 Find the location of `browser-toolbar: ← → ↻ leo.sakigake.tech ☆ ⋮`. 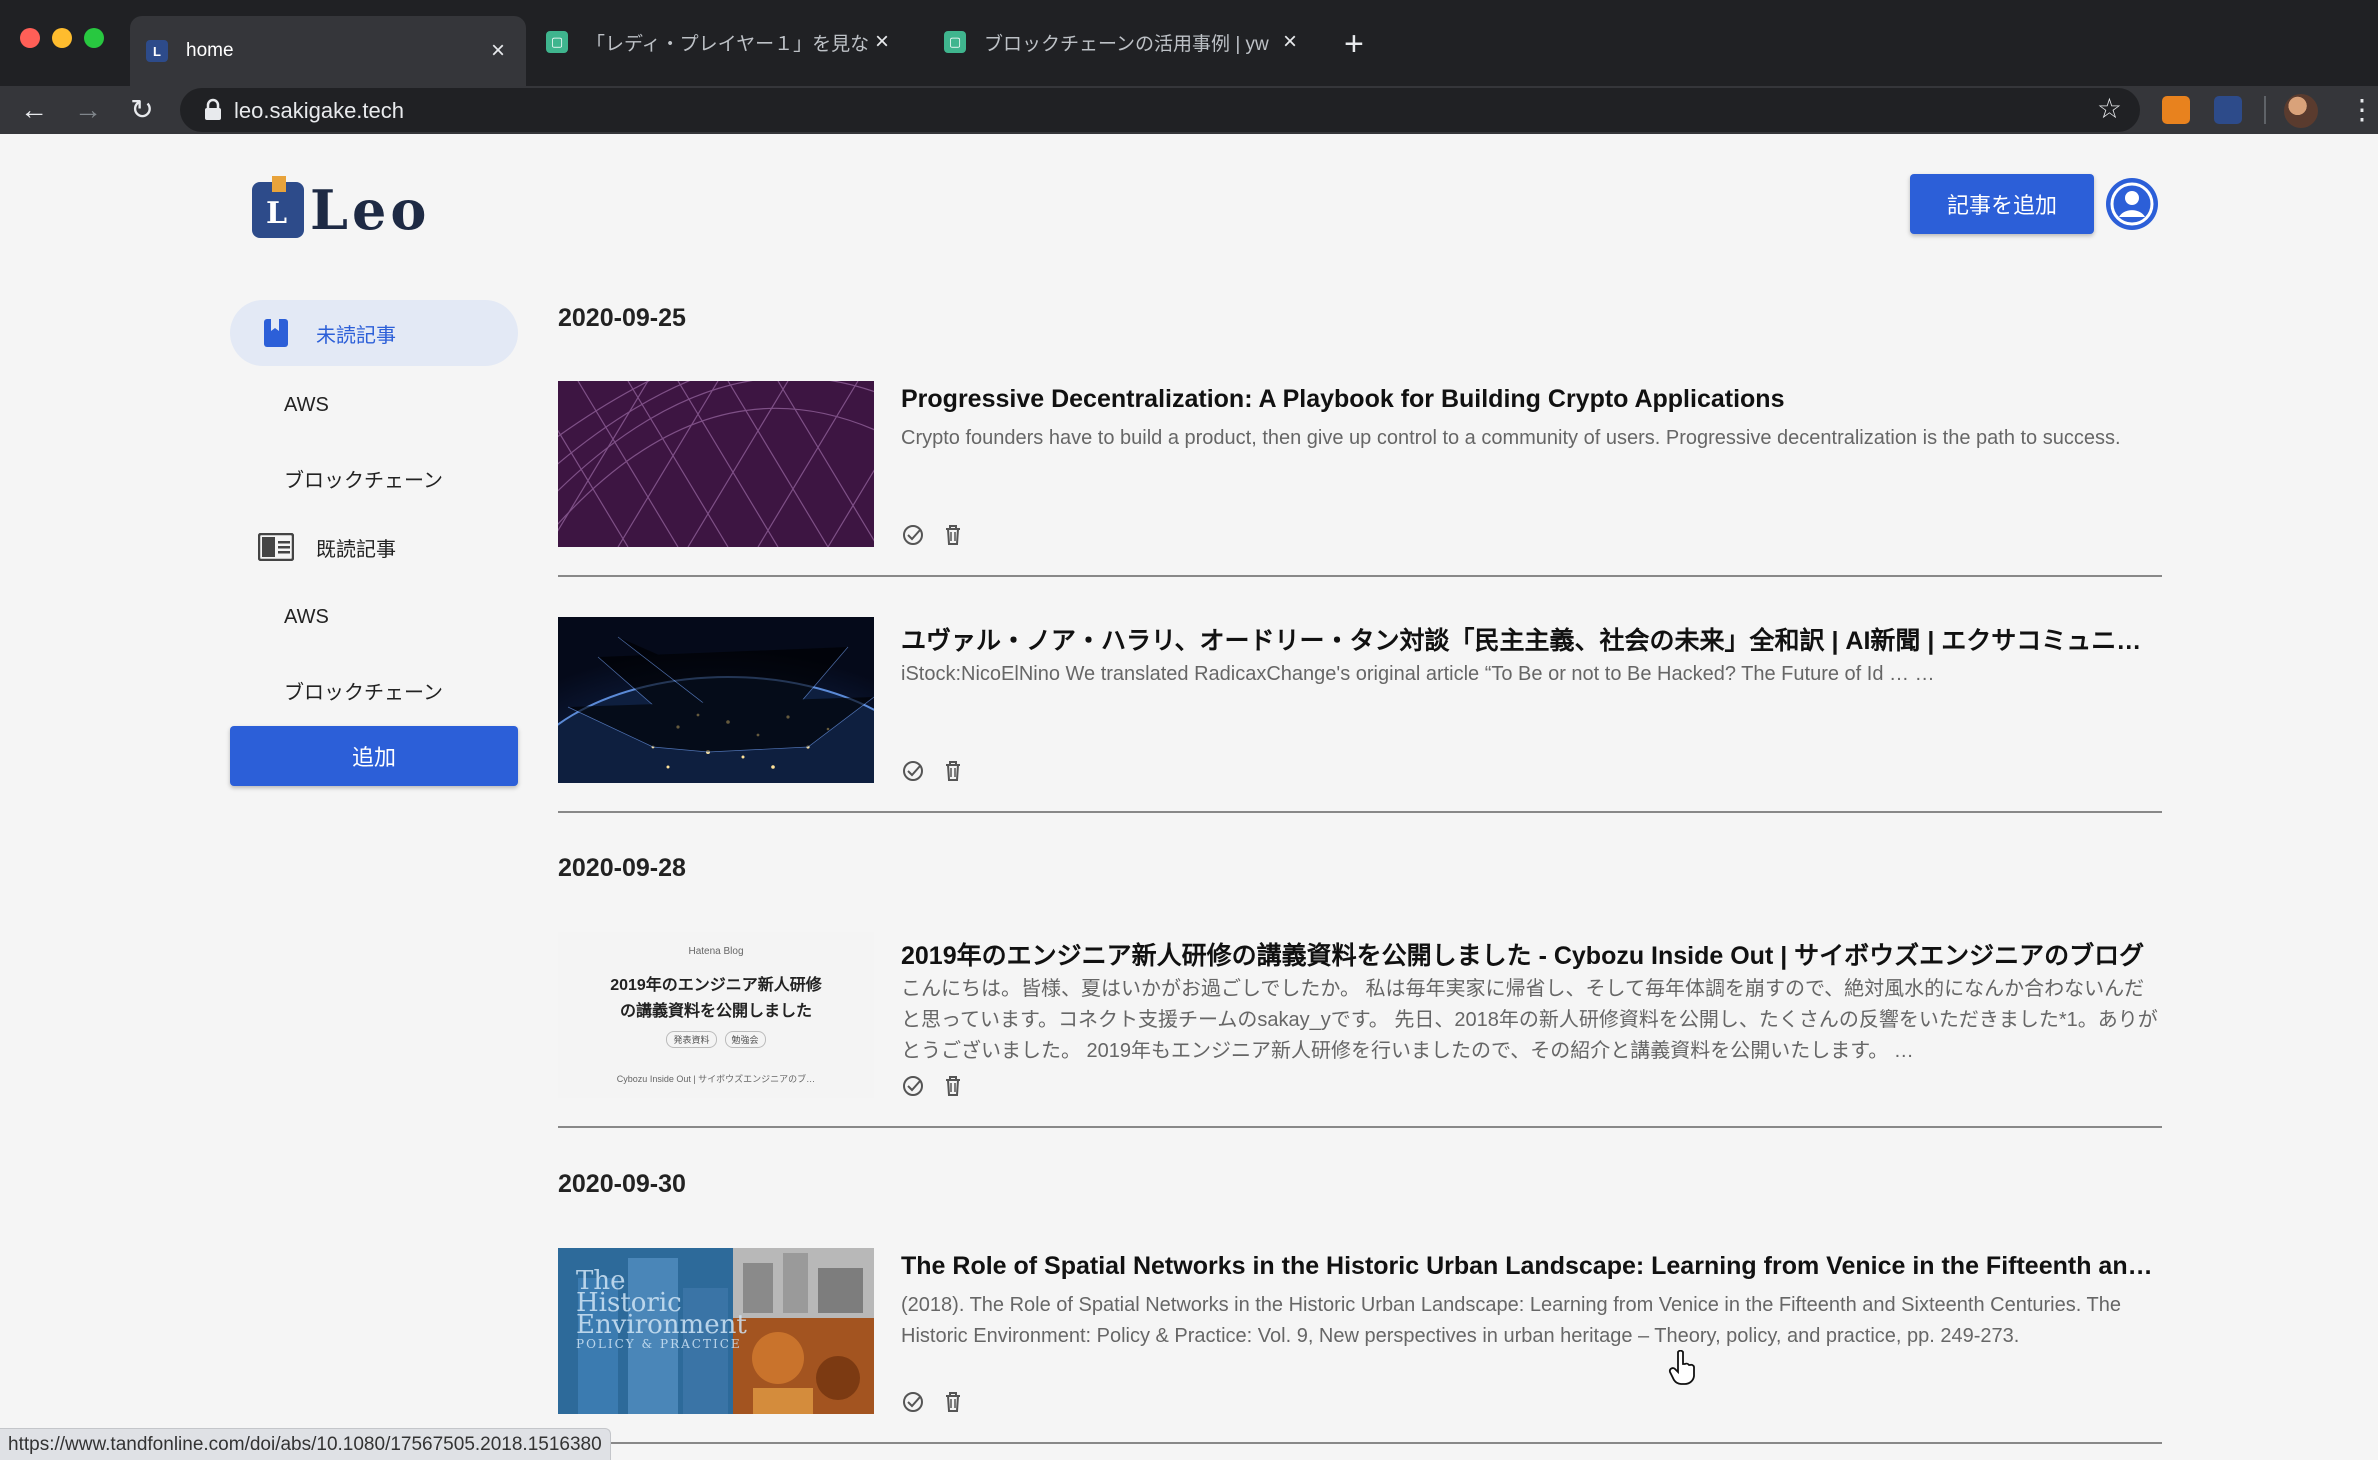

browser-toolbar: ← → ↻ leo.sakigake.tech ☆ ⋮ is located at coordinates (1189, 110).